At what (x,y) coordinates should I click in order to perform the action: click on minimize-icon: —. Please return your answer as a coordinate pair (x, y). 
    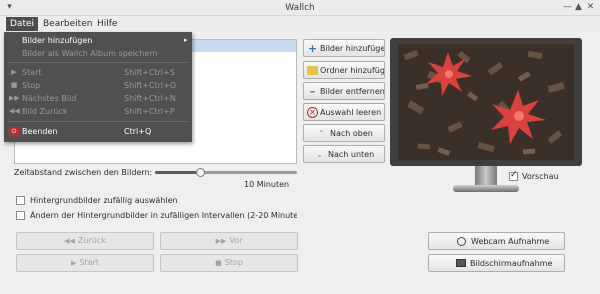
    Looking at the image, I should click on (567, 7).